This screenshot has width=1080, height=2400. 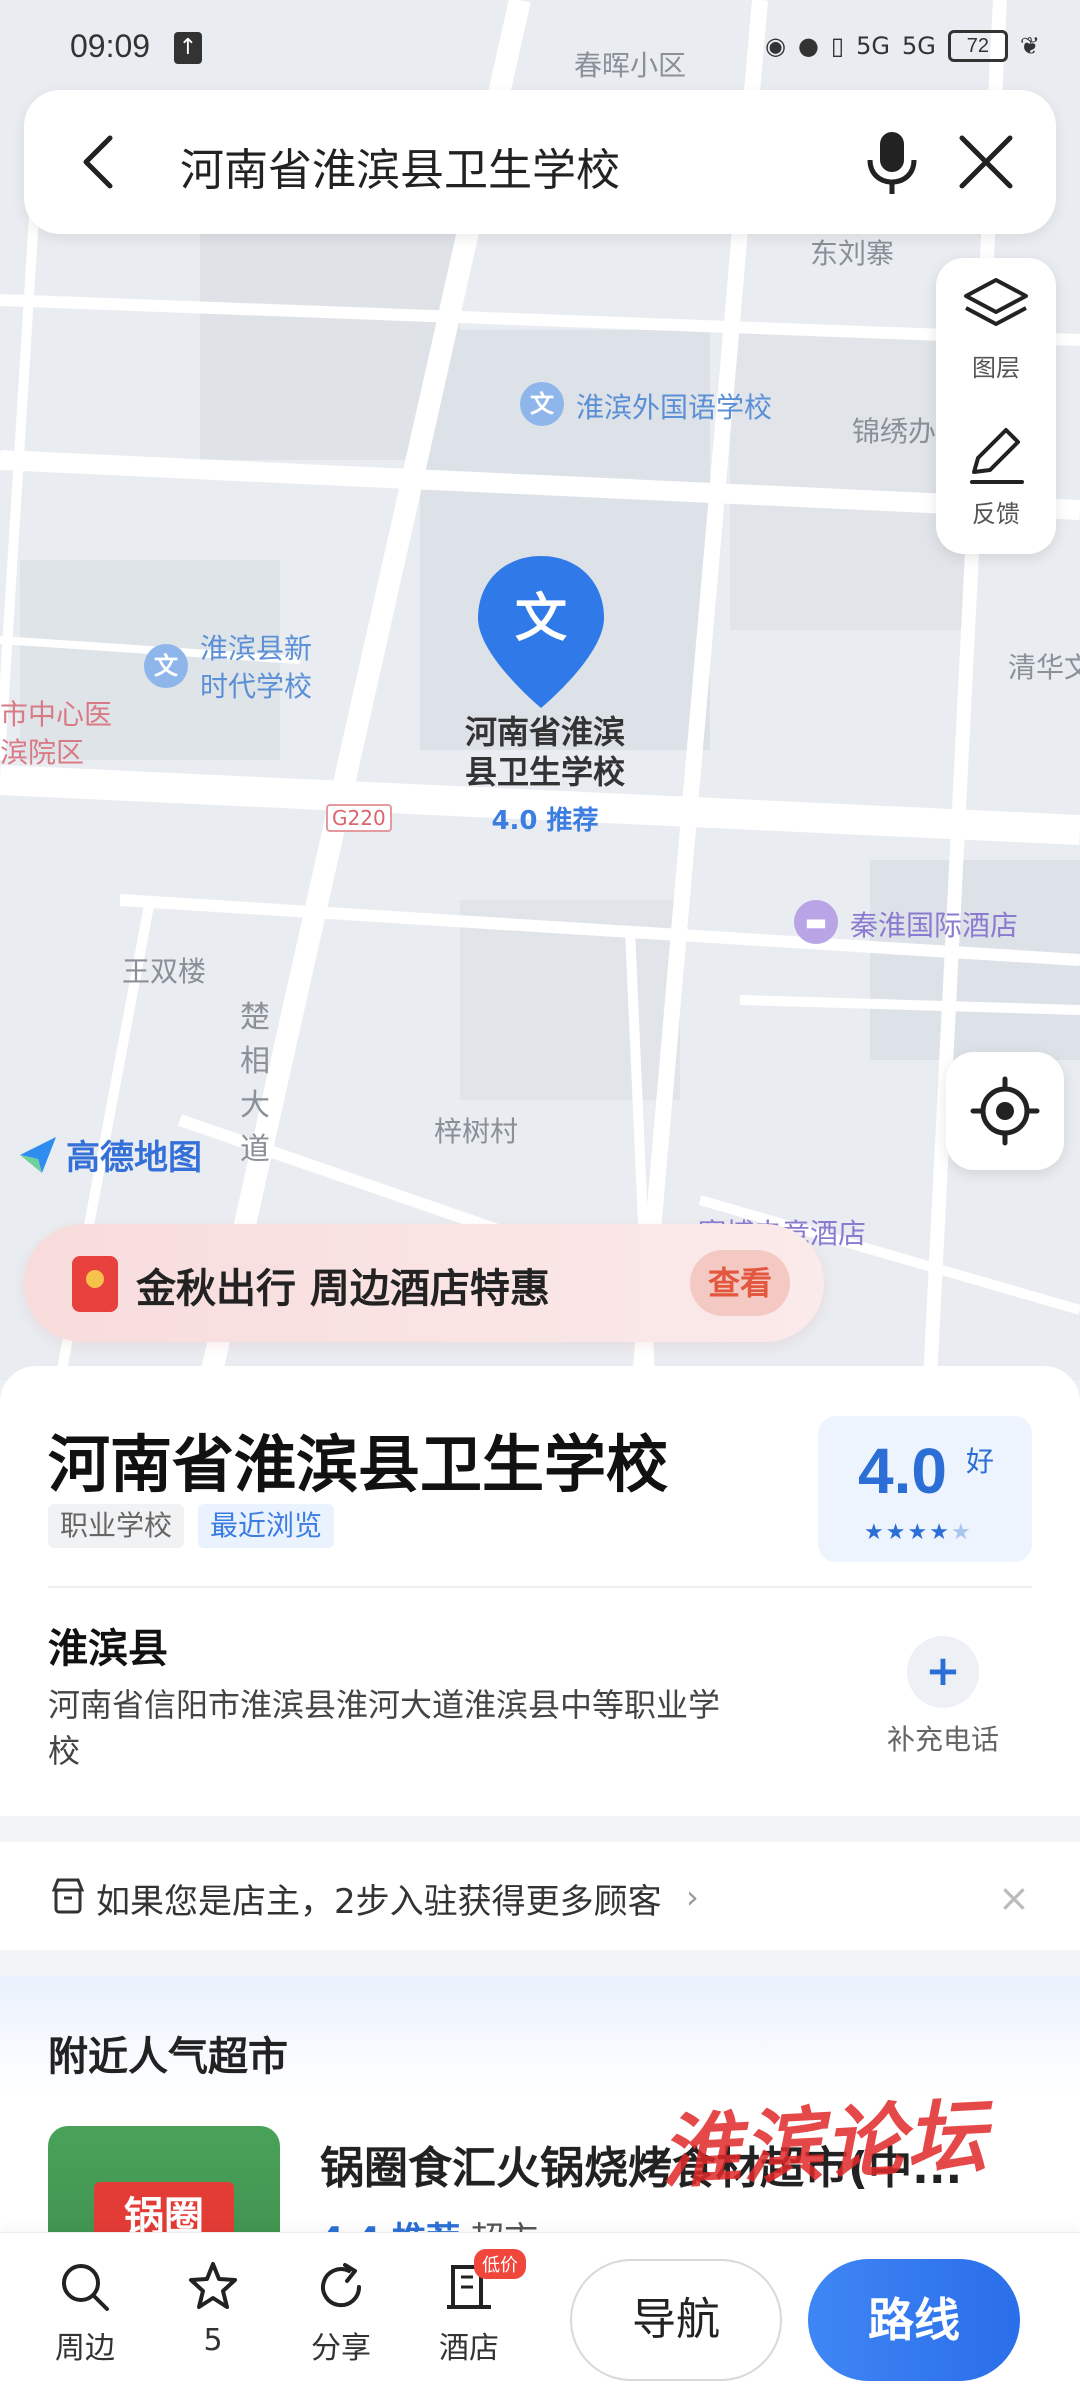 I want to click on nearby-title: 附近人气超市, so click(x=168, y=2057).